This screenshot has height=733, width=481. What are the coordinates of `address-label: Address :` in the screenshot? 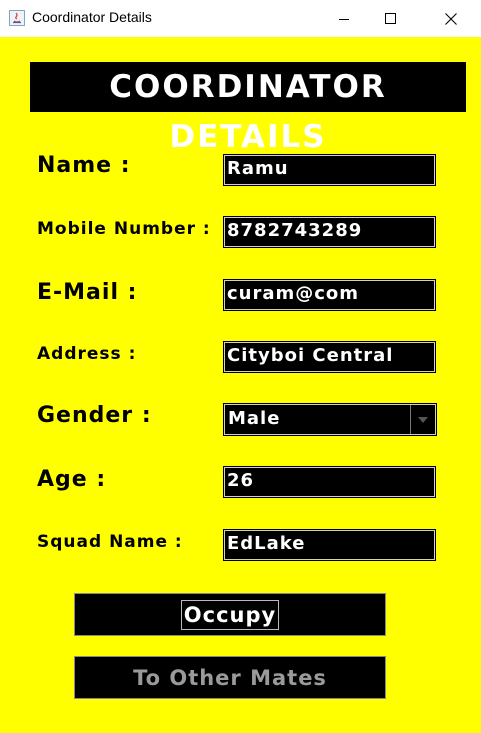 It's located at (87, 354).